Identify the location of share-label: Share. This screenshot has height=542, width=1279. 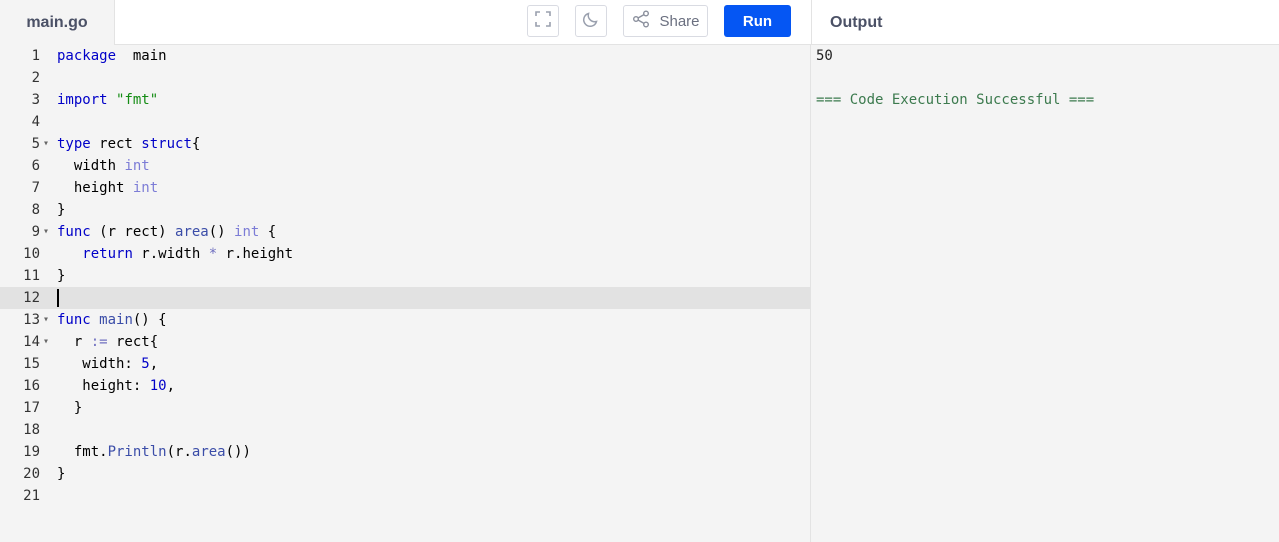
(679, 21).